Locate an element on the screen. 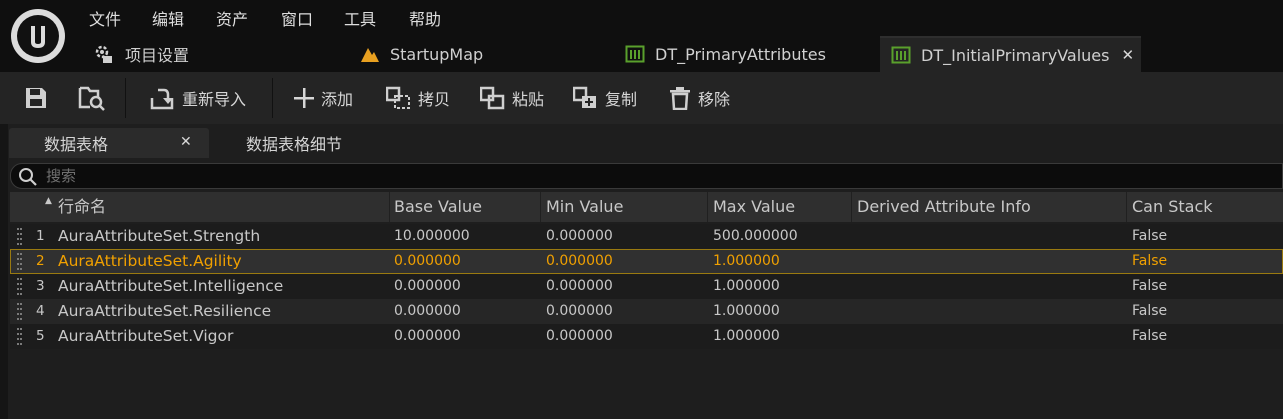  plus-icon is located at coordinates (304, 98).